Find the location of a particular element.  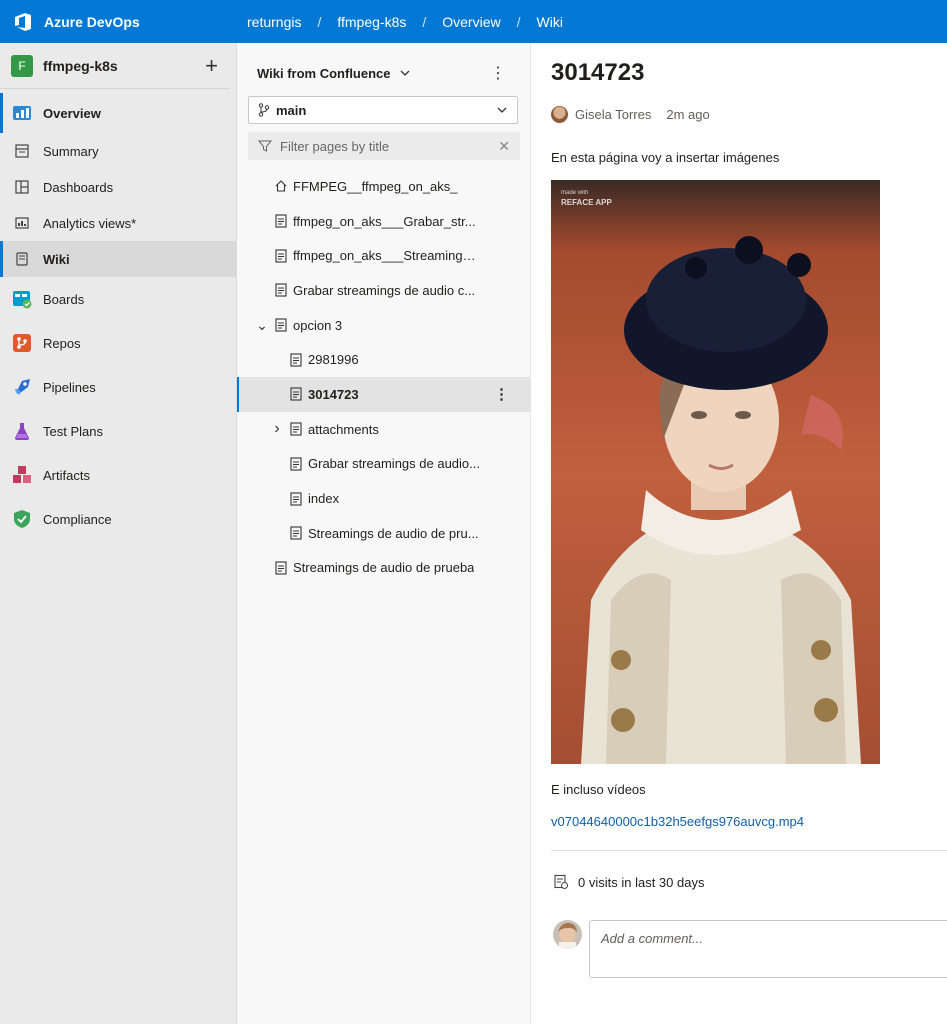

nav-label-wiki: Wiki is located at coordinates (56, 259).